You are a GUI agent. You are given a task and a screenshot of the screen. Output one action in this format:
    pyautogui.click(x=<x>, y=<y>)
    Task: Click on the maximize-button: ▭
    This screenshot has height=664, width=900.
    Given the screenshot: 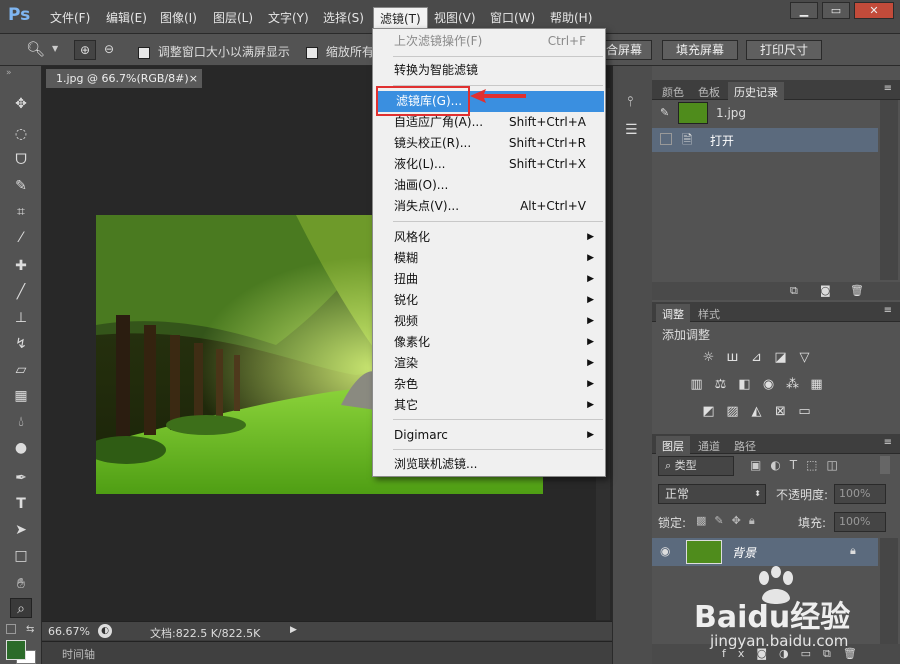 What is the action you would take?
    pyautogui.click(x=836, y=10)
    